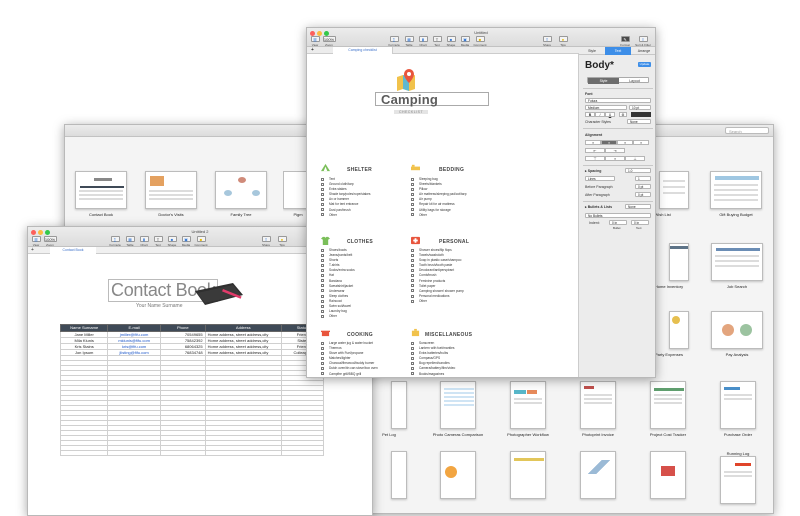 This screenshot has height=516, width=800. Describe the element at coordinates (134, 328) in the screenshot. I see `column-header: E-mail` at that location.